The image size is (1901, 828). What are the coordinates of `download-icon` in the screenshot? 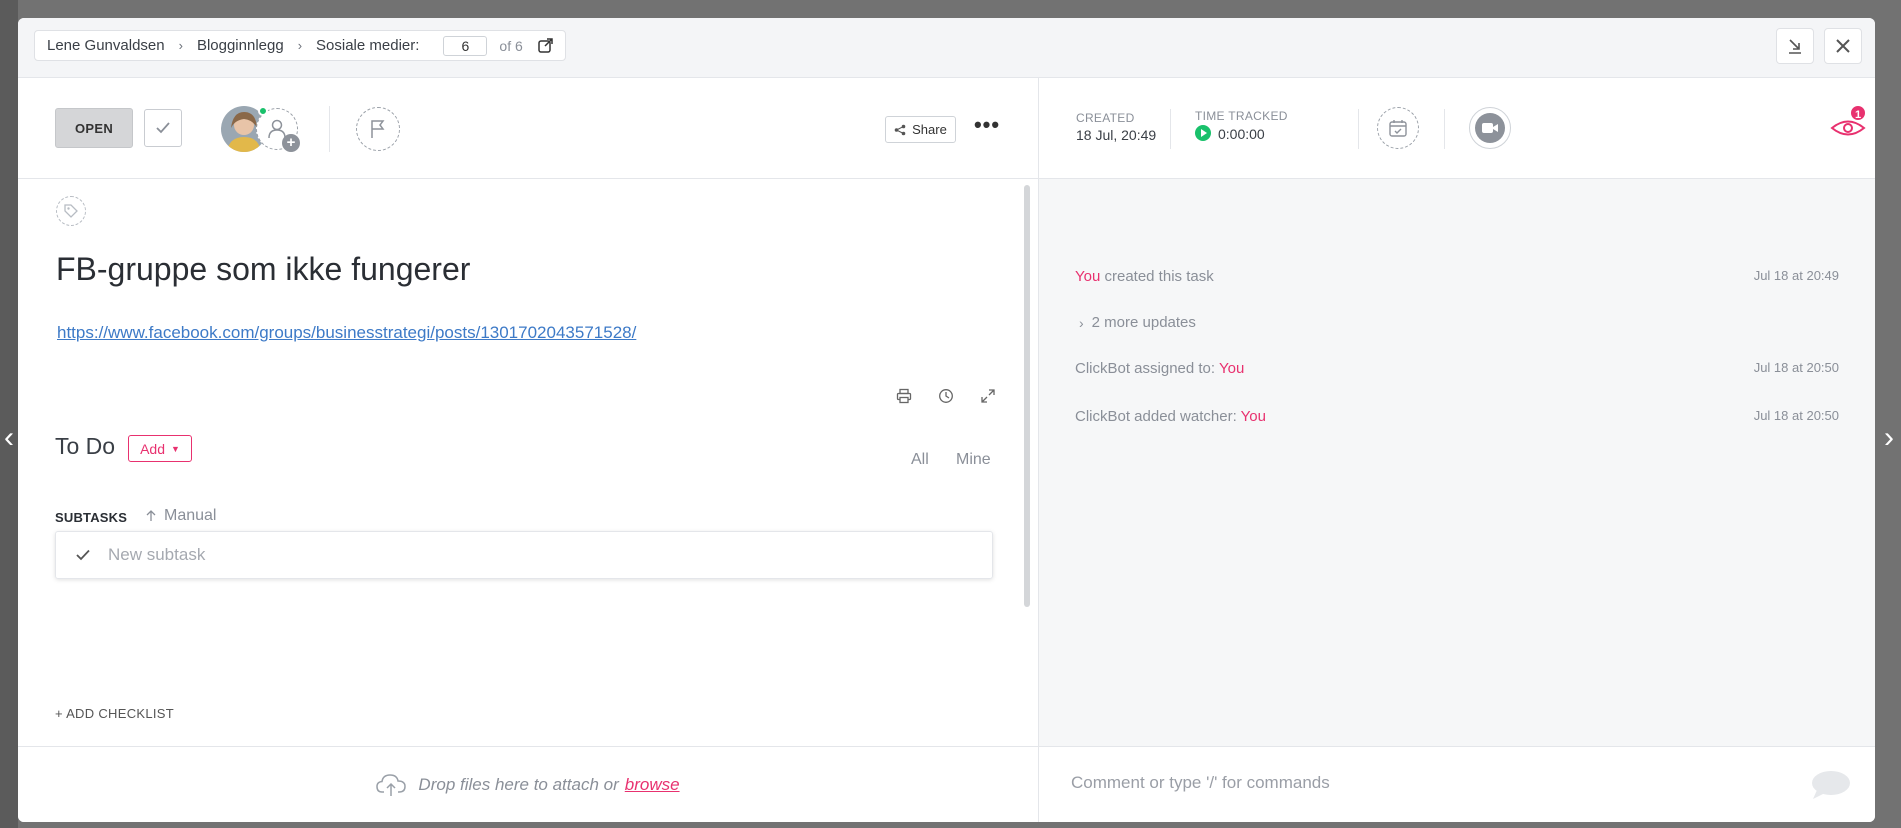 It's located at (1795, 46).